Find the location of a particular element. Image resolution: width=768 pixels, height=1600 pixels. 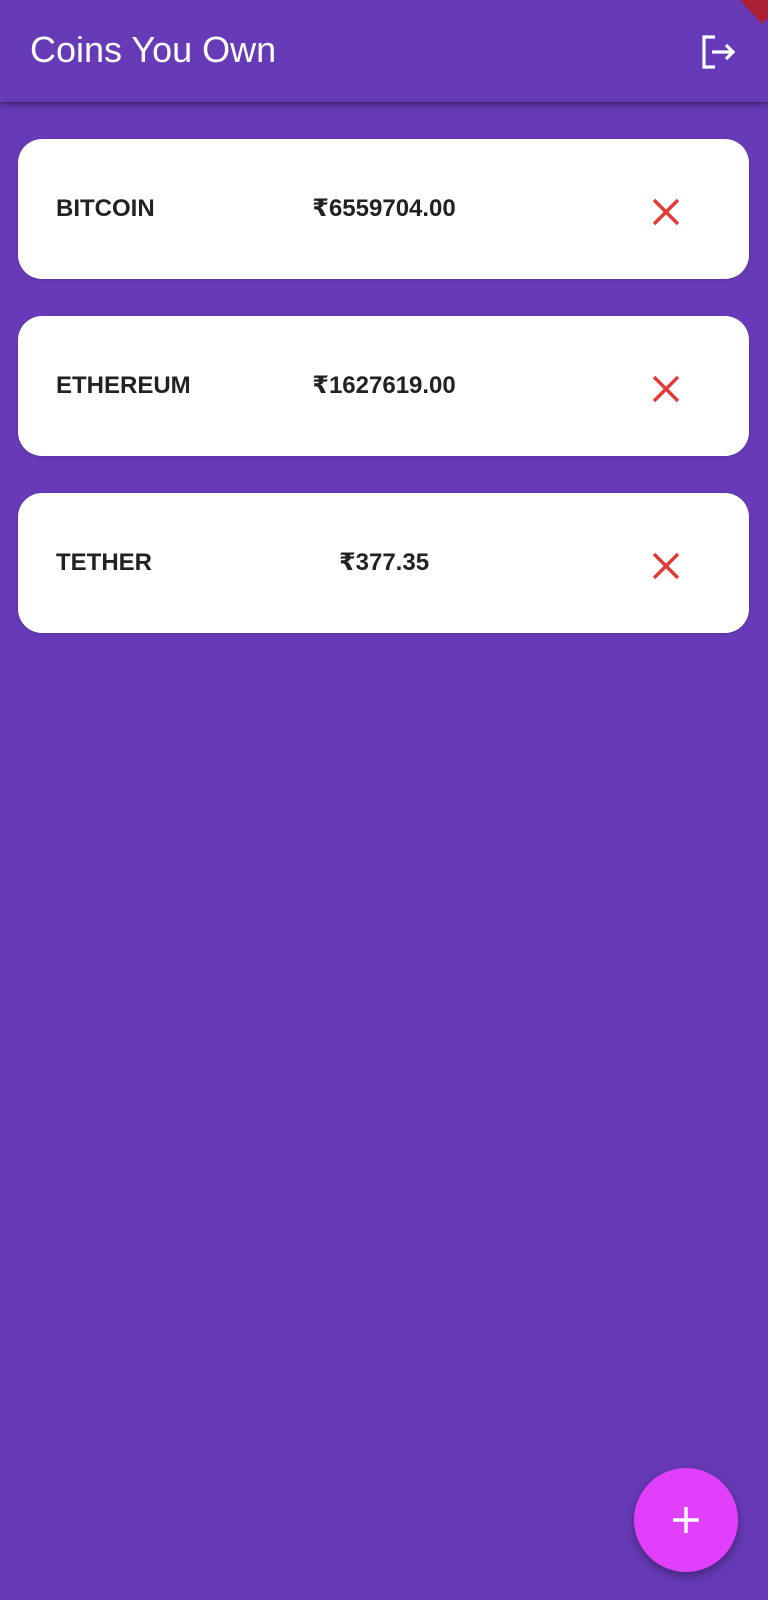

add-coin-button is located at coordinates (686, 1520).